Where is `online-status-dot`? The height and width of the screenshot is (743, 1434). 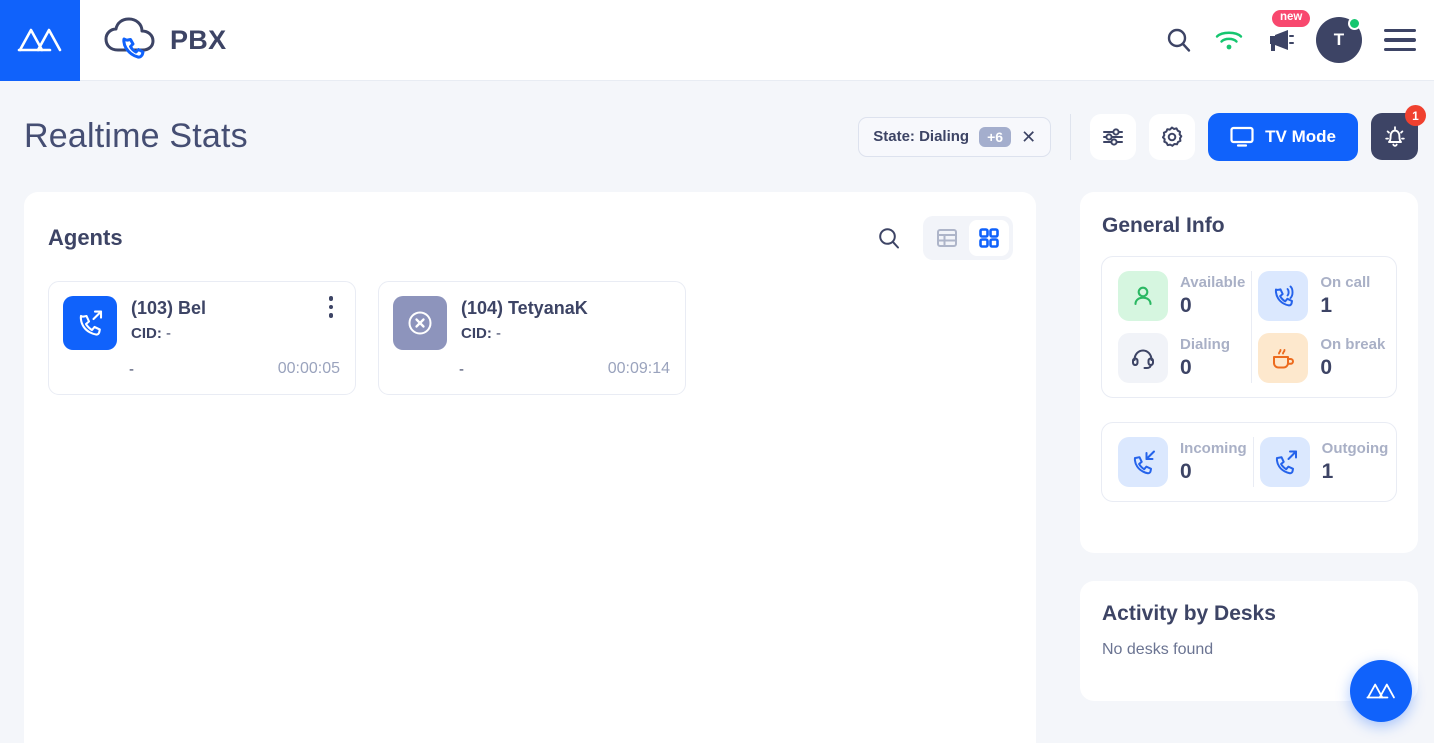
online-status-dot is located at coordinates (1354, 23).